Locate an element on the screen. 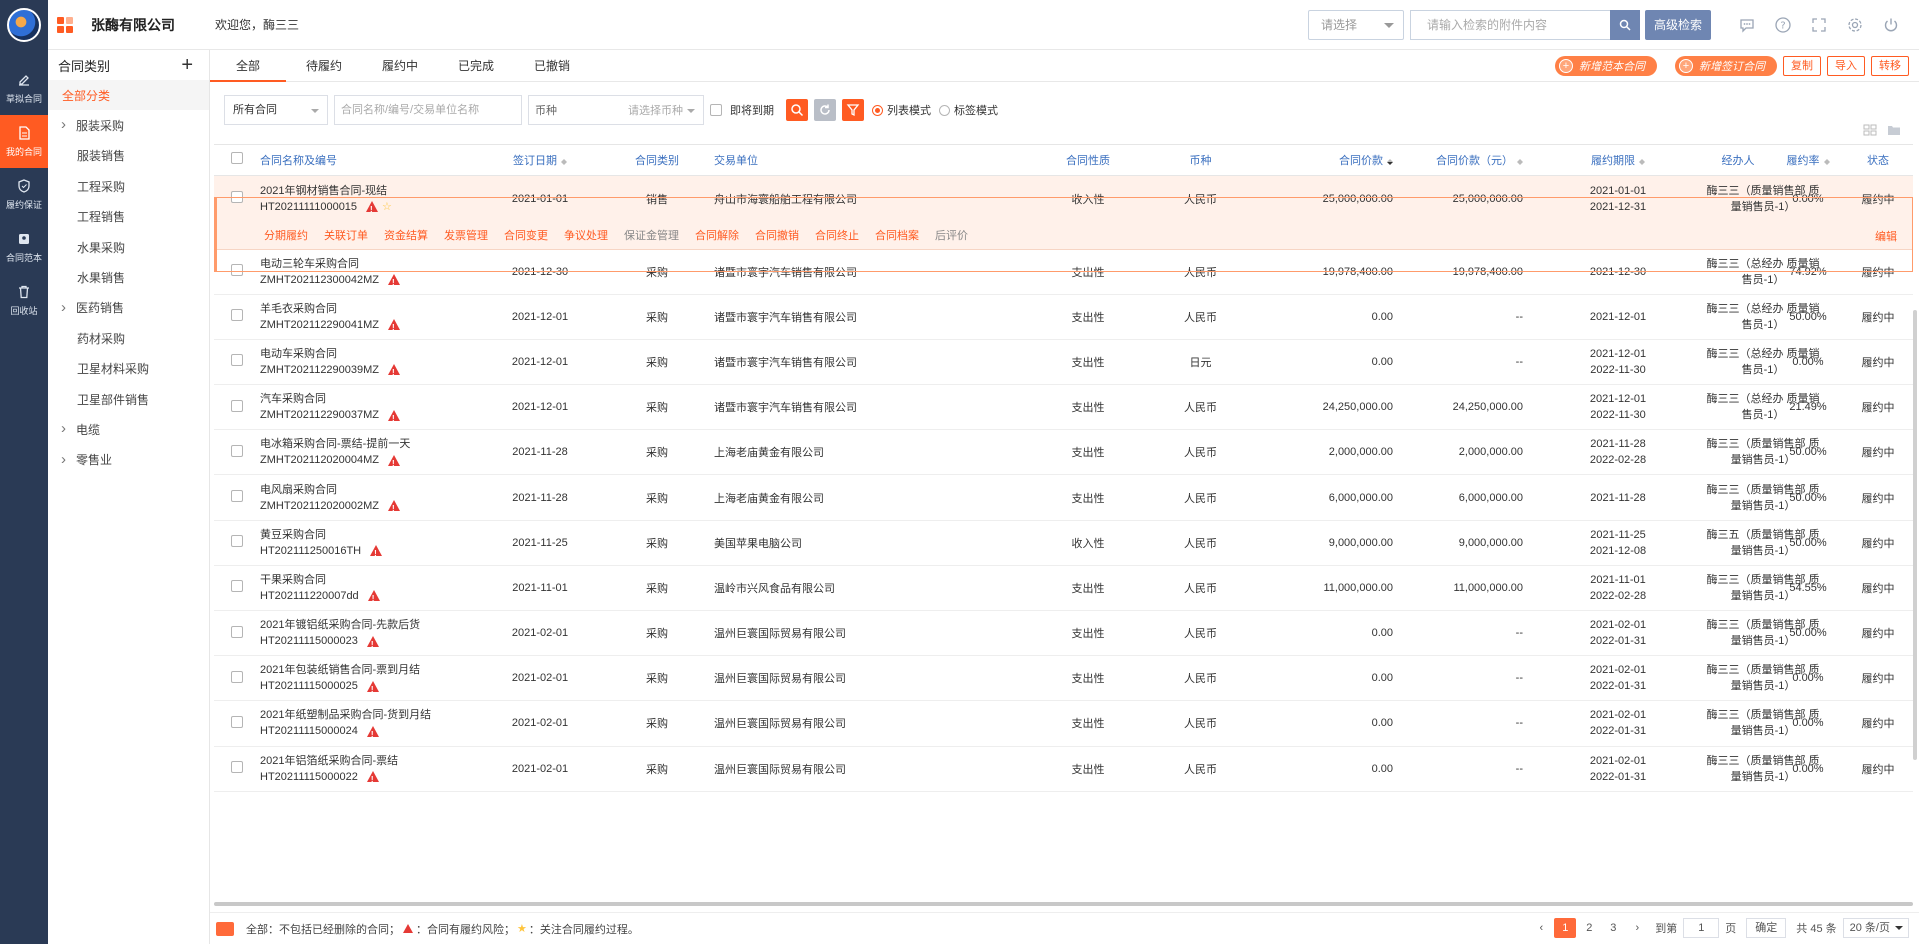  column-header-3: 交易单位 is located at coordinates (821, 160).